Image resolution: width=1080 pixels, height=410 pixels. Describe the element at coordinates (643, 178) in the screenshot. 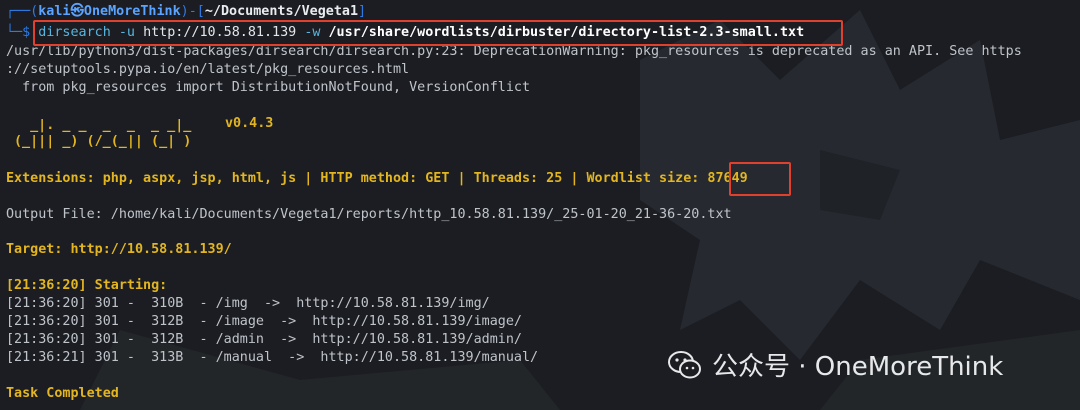

I see `wordlist-size-label: Wordlist size:` at that location.